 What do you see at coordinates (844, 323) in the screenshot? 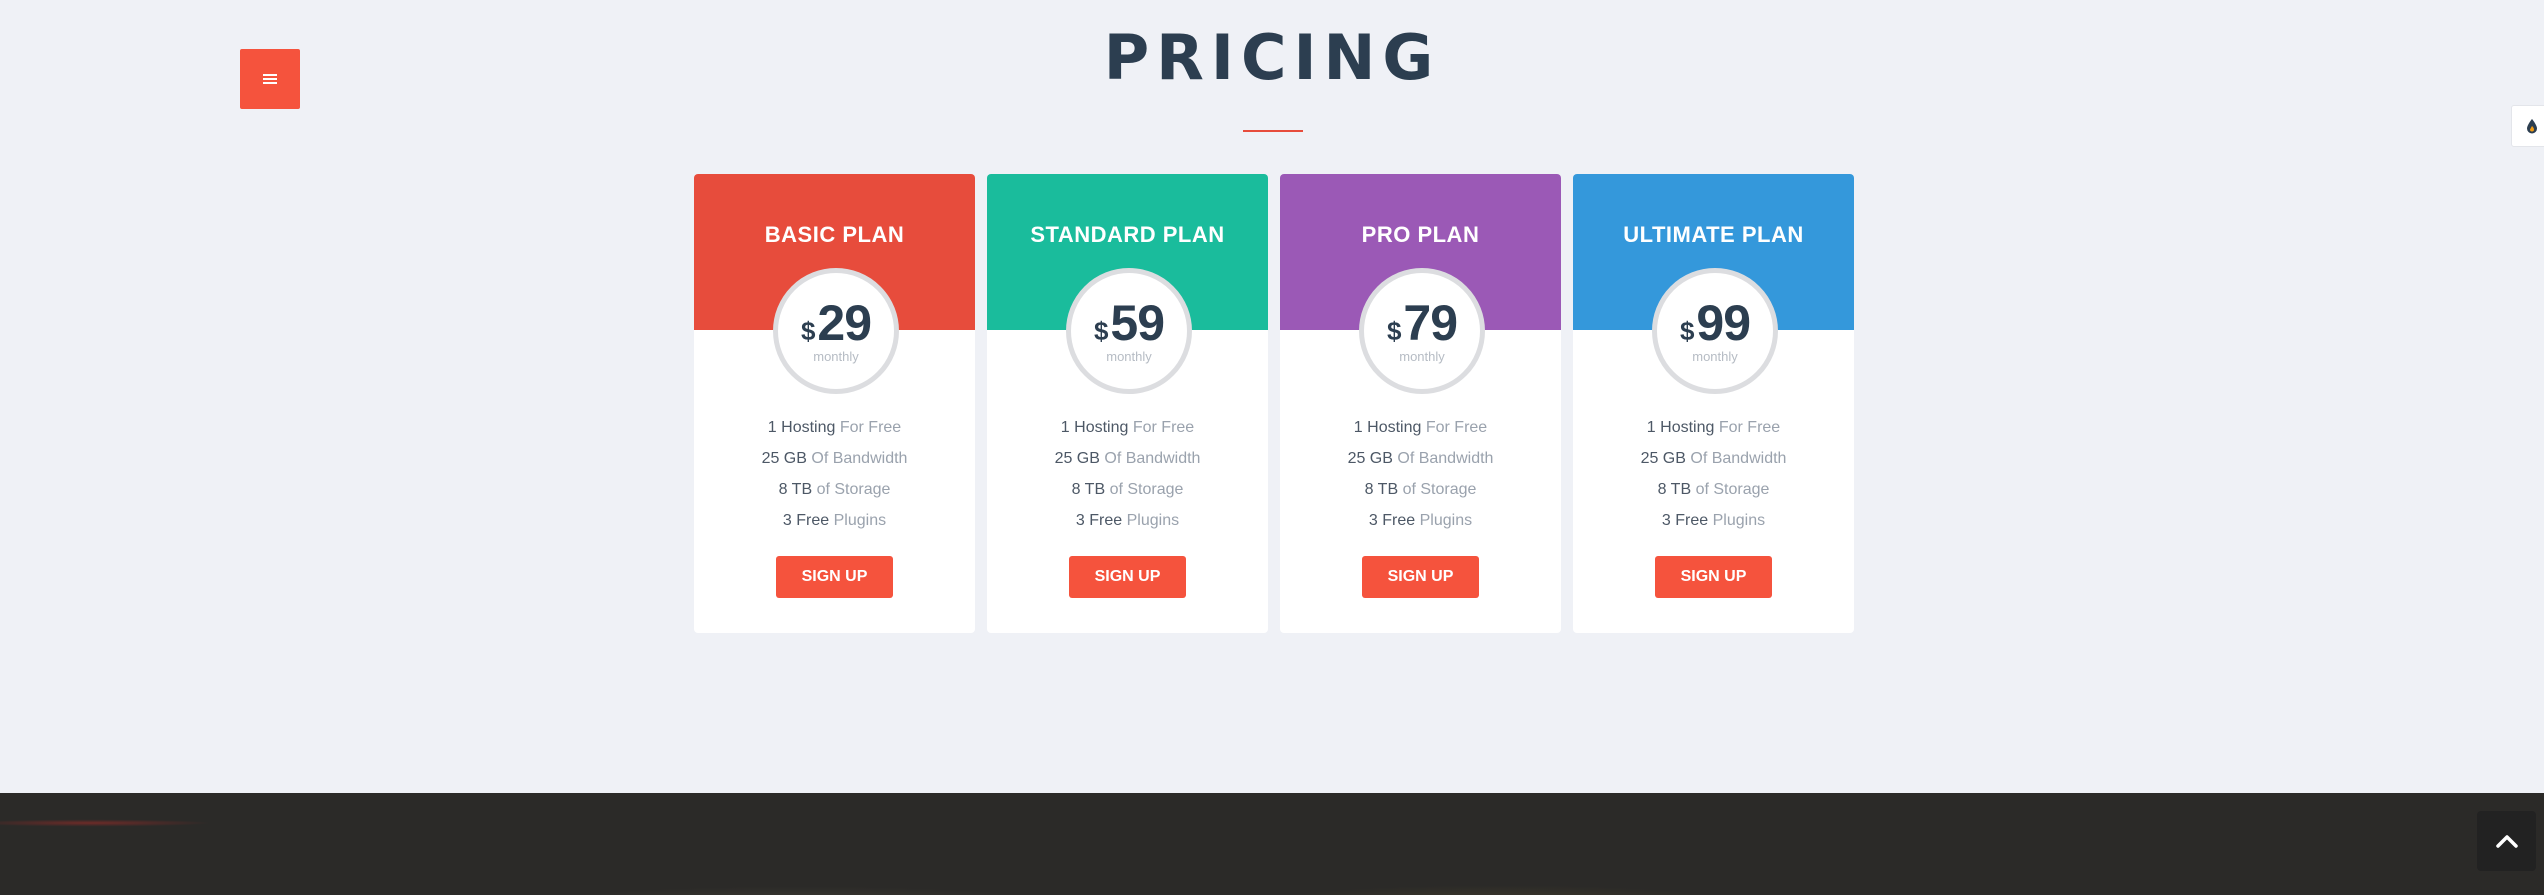
I see `price-amount: 29` at bounding box center [844, 323].